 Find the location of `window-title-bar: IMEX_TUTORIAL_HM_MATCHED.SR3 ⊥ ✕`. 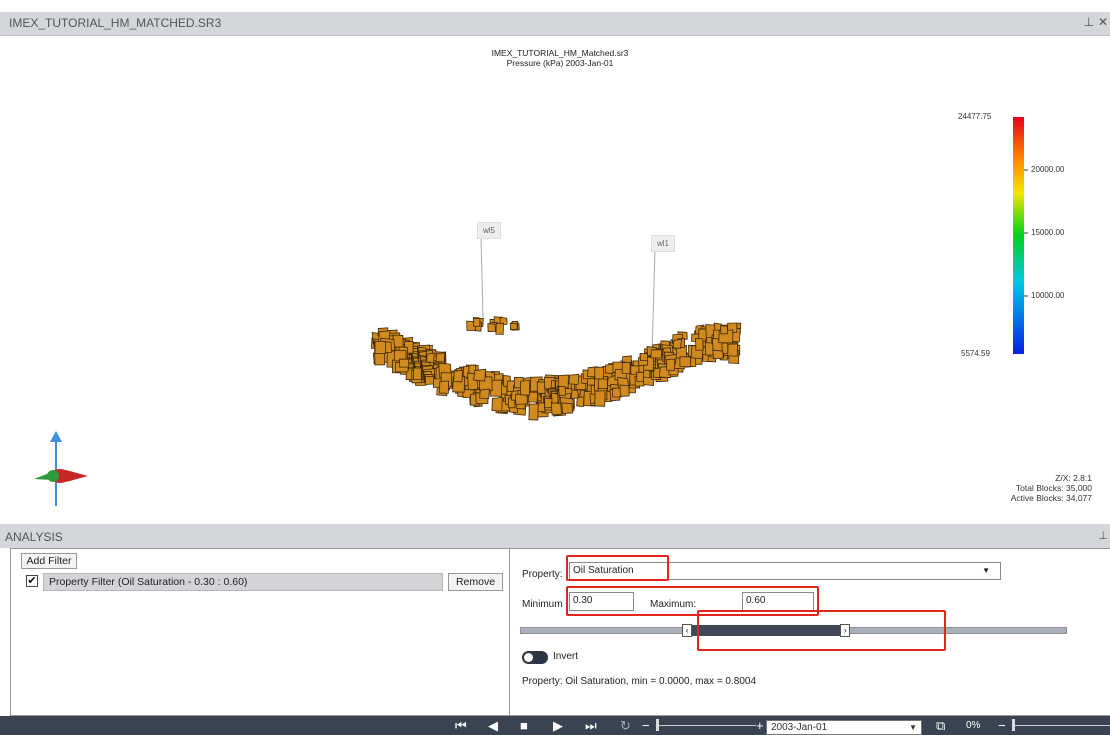

window-title-bar: IMEX_TUTORIAL_HM_MATCHED.SR3 ⊥ ✕ is located at coordinates (555, 24).